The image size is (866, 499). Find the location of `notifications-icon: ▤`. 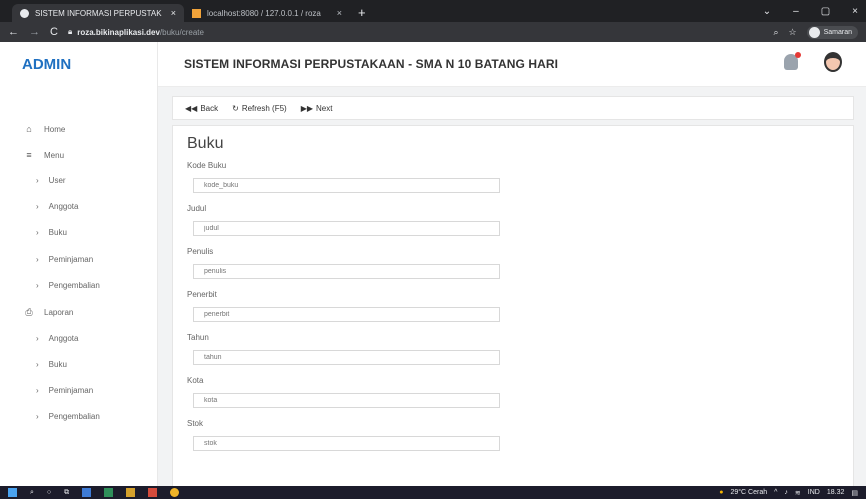

notifications-icon: ▤ is located at coordinates (854, 493).